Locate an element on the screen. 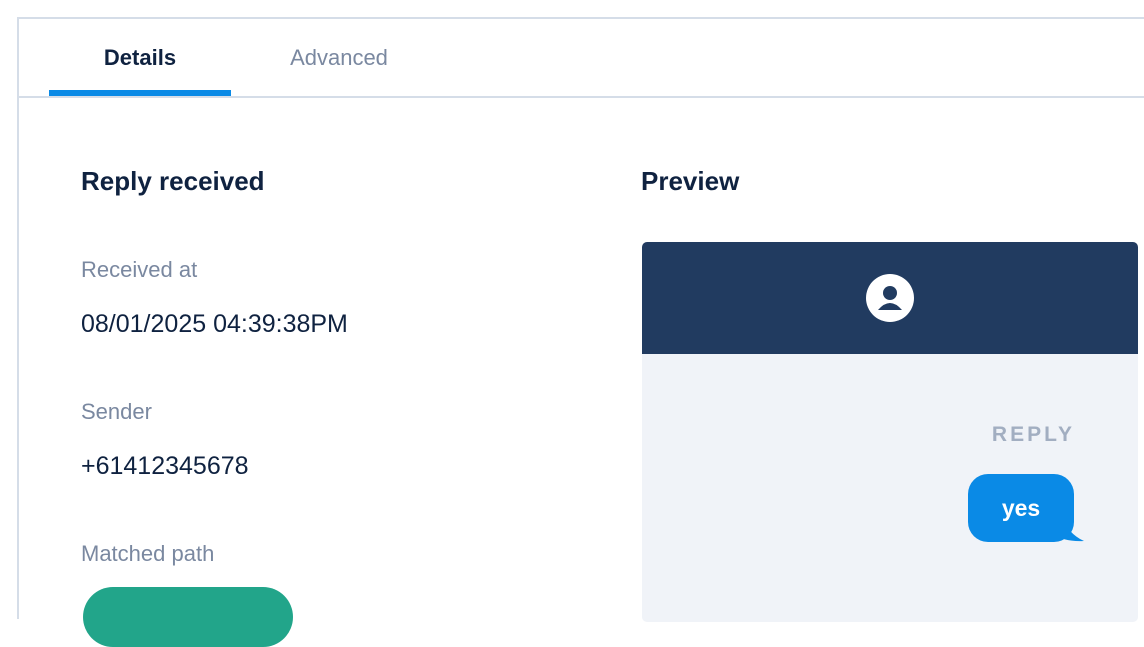  reply-message: yes is located at coordinates (1028, 509).